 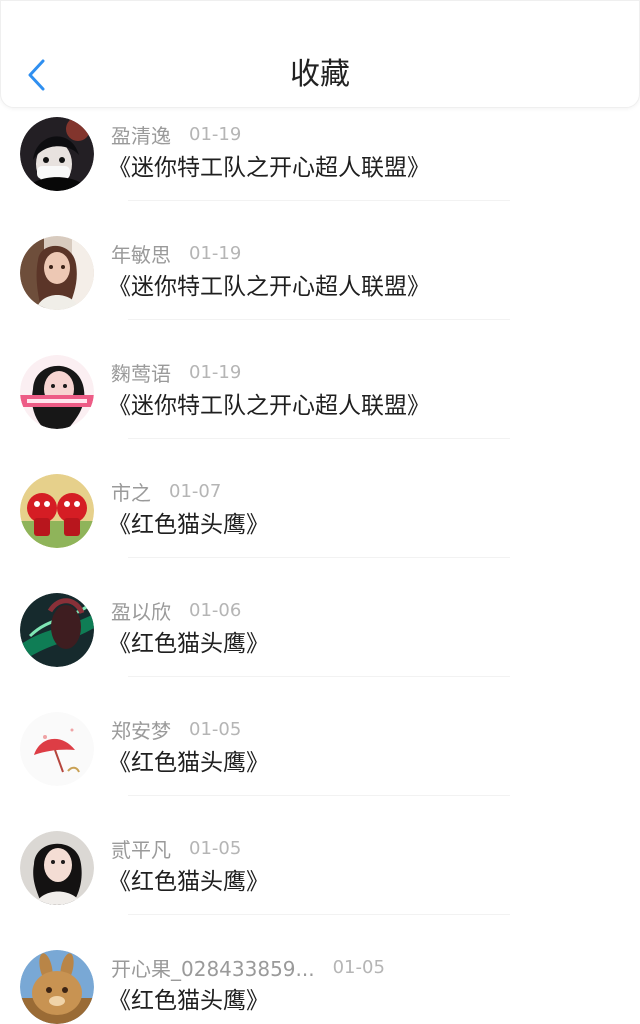 I want to click on list-item: 开心果_028433859... 01-05 《红色猫头鹰》, so click(x=320, y=969).